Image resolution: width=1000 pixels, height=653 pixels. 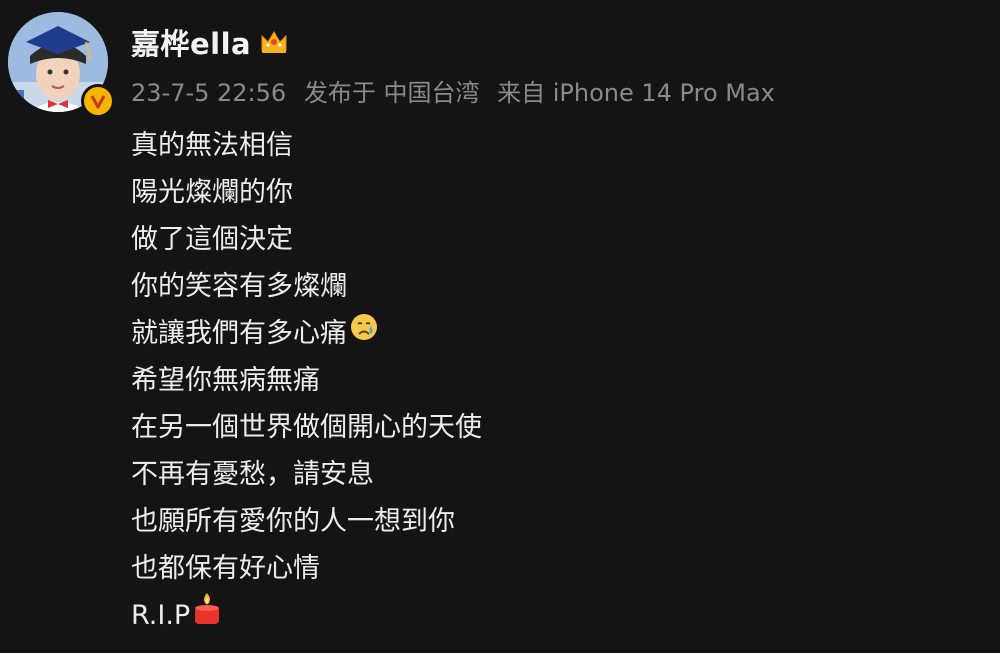 What do you see at coordinates (551, 333) in the screenshot?
I see `post-line: 就讓我們有多心痛` at bounding box center [551, 333].